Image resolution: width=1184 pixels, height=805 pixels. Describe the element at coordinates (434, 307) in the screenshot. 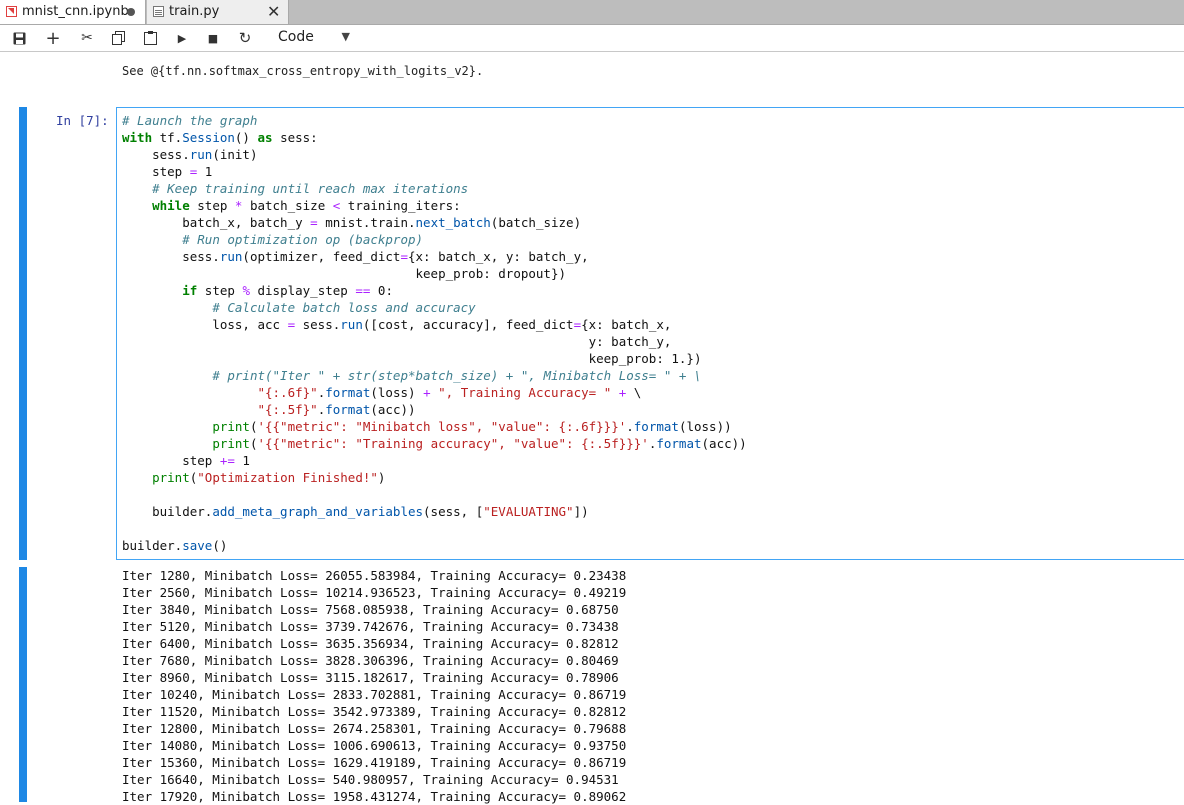

I see `code-line: # Calculate batch loss and accuracy` at that location.